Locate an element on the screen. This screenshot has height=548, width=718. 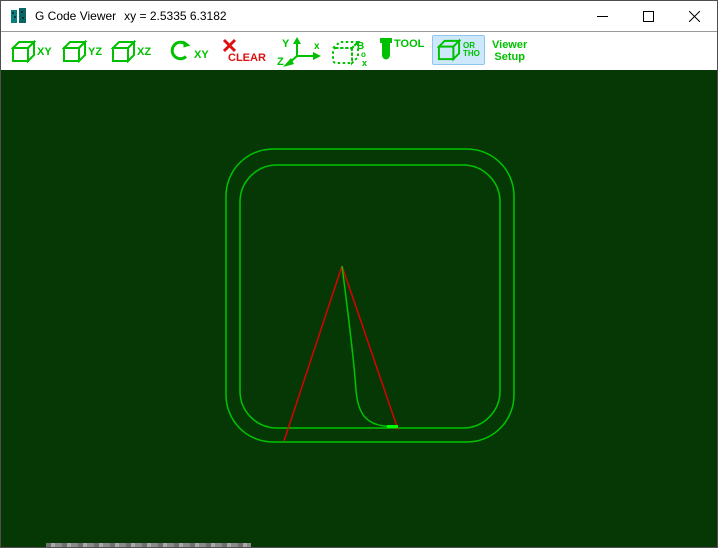
close-icon is located at coordinates (694, 16).